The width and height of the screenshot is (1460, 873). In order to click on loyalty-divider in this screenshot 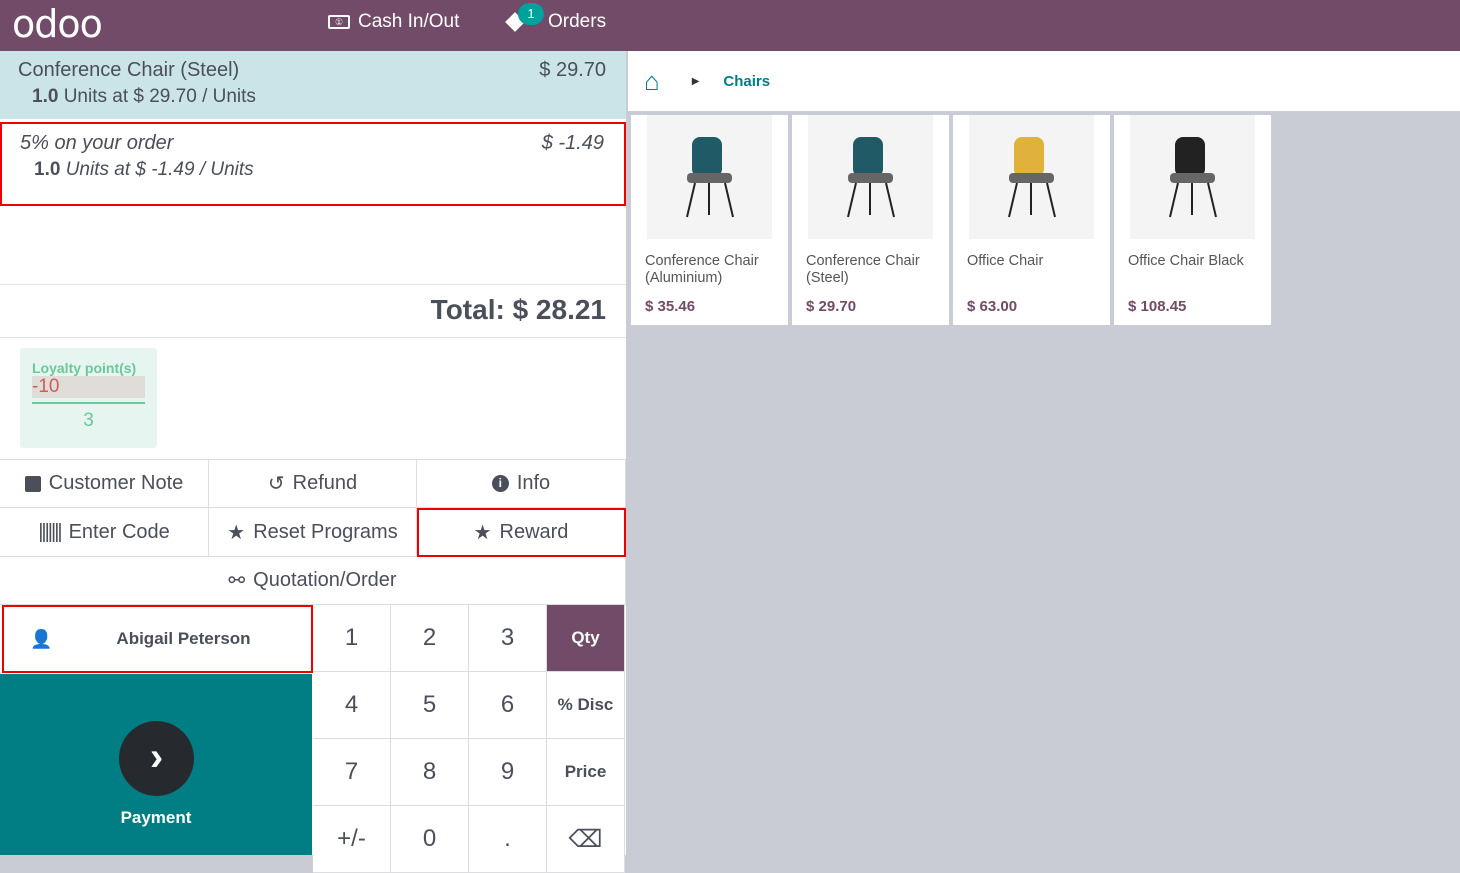, I will do `click(88, 403)`.